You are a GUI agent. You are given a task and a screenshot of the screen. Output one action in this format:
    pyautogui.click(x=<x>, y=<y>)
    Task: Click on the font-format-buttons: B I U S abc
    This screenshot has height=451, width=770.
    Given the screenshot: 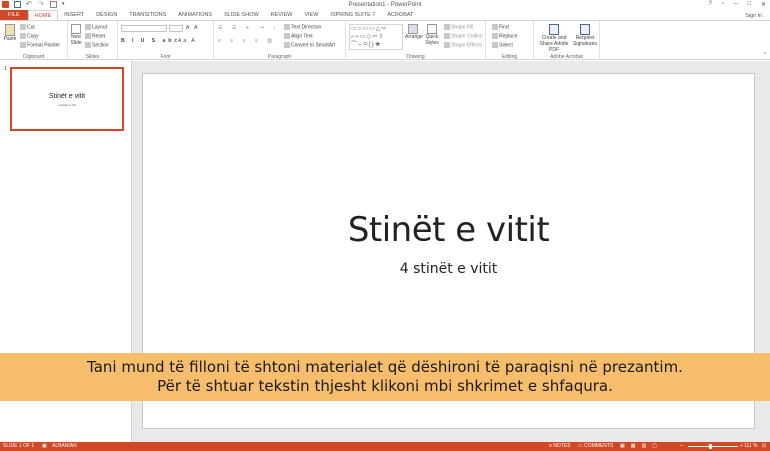 What is the action you would take?
    pyautogui.click(x=150, y=41)
    